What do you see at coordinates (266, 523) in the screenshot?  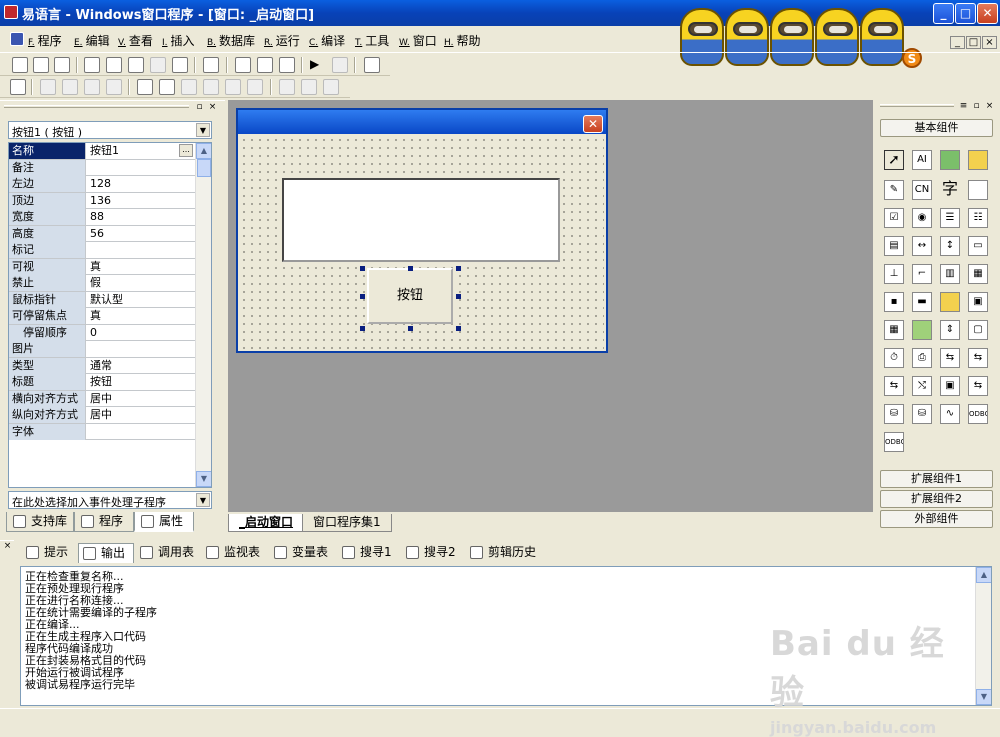 I see `tab-startup-window: _启动窗口` at bounding box center [266, 523].